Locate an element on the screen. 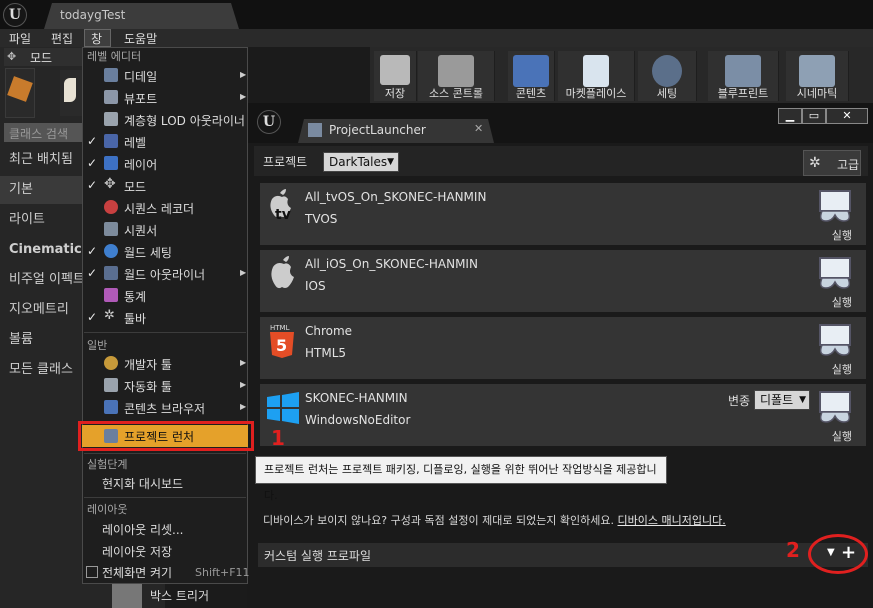 The width and height of the screenshot is (873, 608). menu-item-project-launcher-label: 프로젝트 런처 is located at coordinates (159, 437).